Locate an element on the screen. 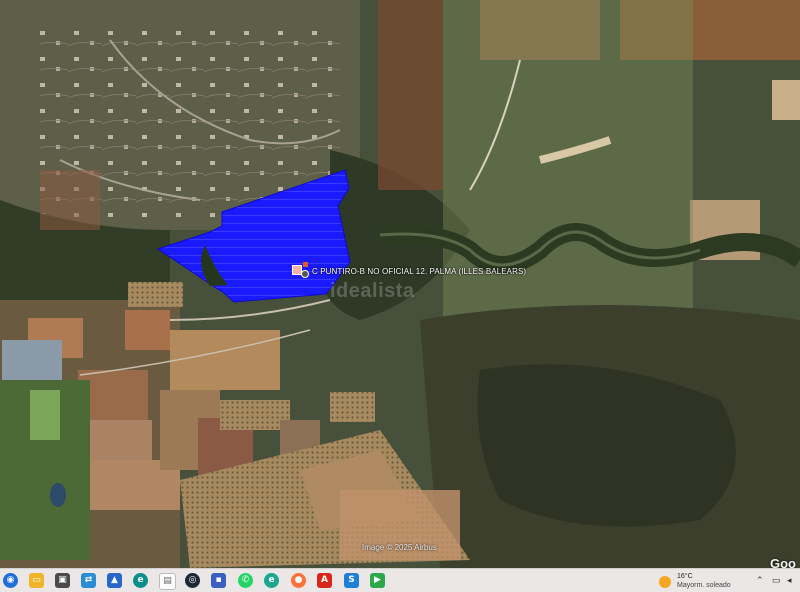 This screenshot has width=800, height=592. weather-description: Mayorm. soleado is located at coordinates (704, 585).